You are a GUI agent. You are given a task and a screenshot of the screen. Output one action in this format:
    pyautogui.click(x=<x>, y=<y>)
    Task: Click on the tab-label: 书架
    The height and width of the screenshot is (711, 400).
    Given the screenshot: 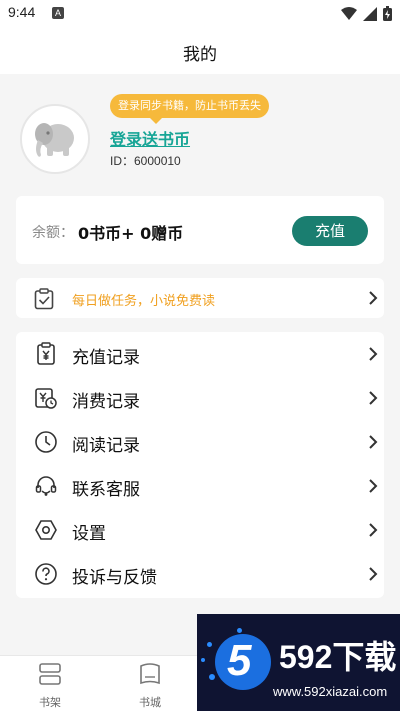 What is the action you would take?
    pyautogui.click(x=50, y=702)
    